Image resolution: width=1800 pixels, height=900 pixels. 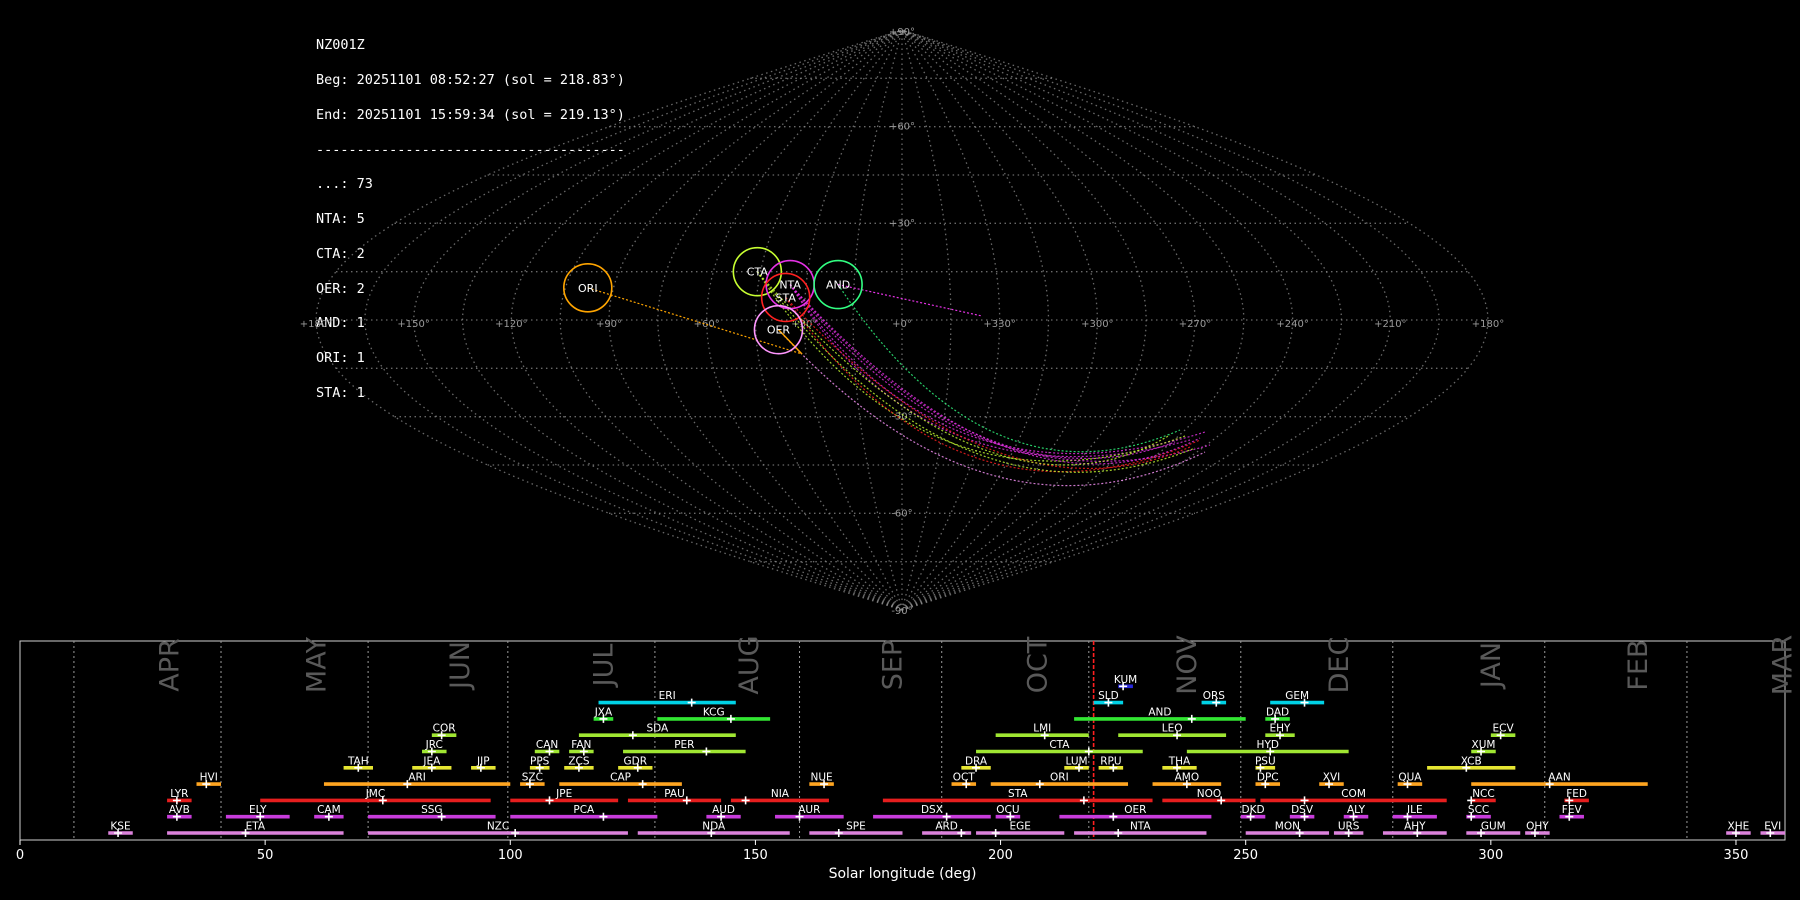 I want to click on longitude-label: +120°, so click(x=511, y=324).